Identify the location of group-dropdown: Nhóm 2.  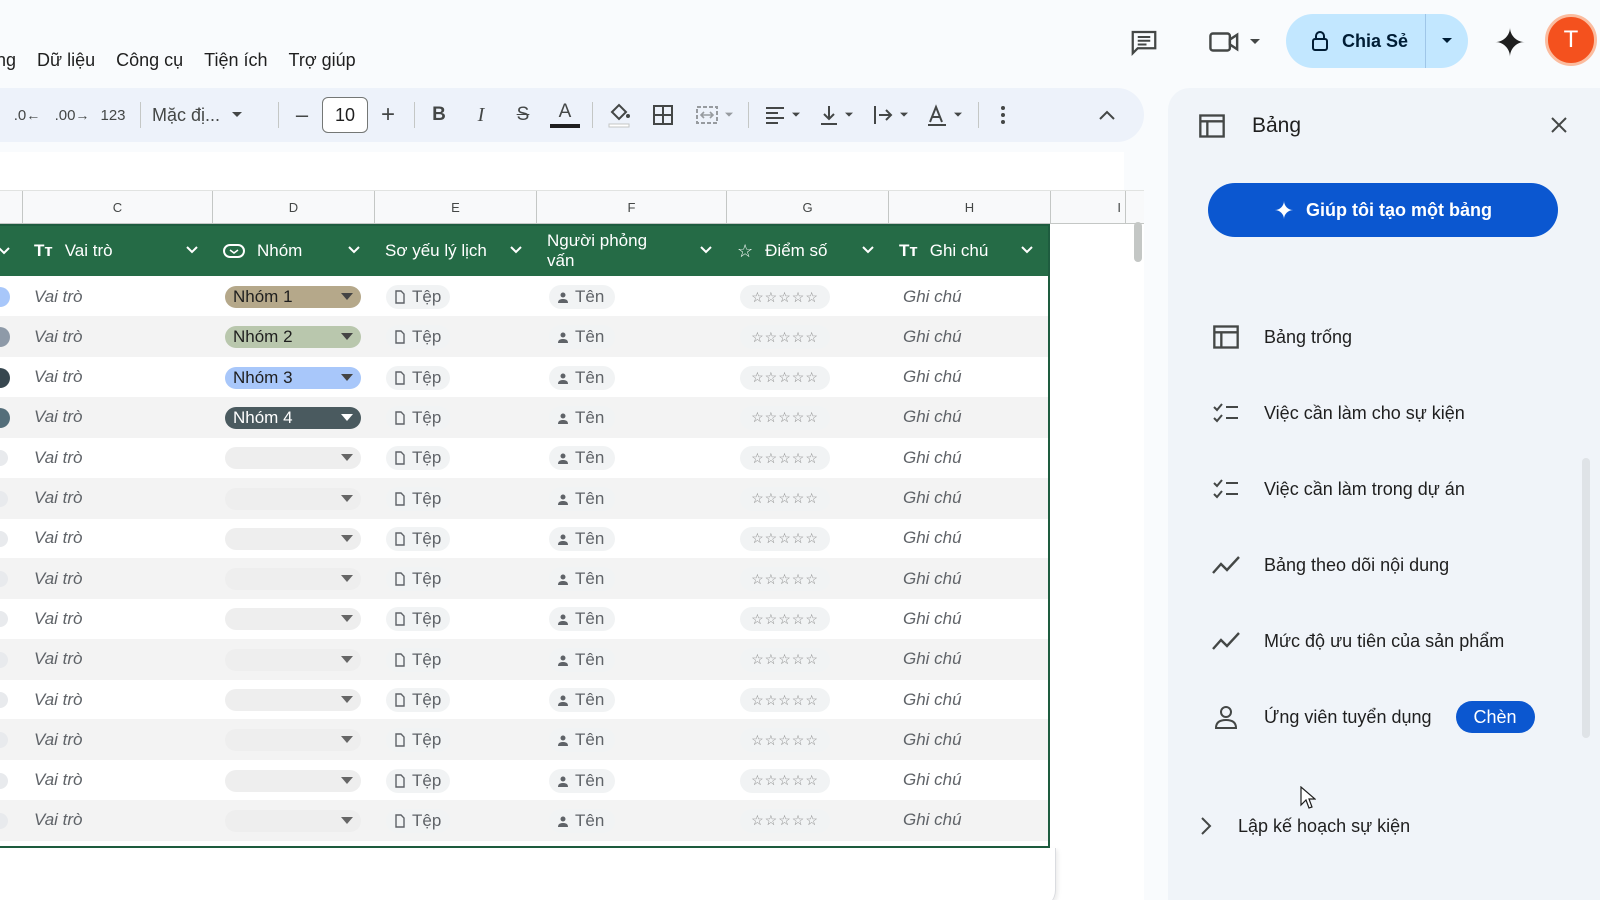
(293, 337).